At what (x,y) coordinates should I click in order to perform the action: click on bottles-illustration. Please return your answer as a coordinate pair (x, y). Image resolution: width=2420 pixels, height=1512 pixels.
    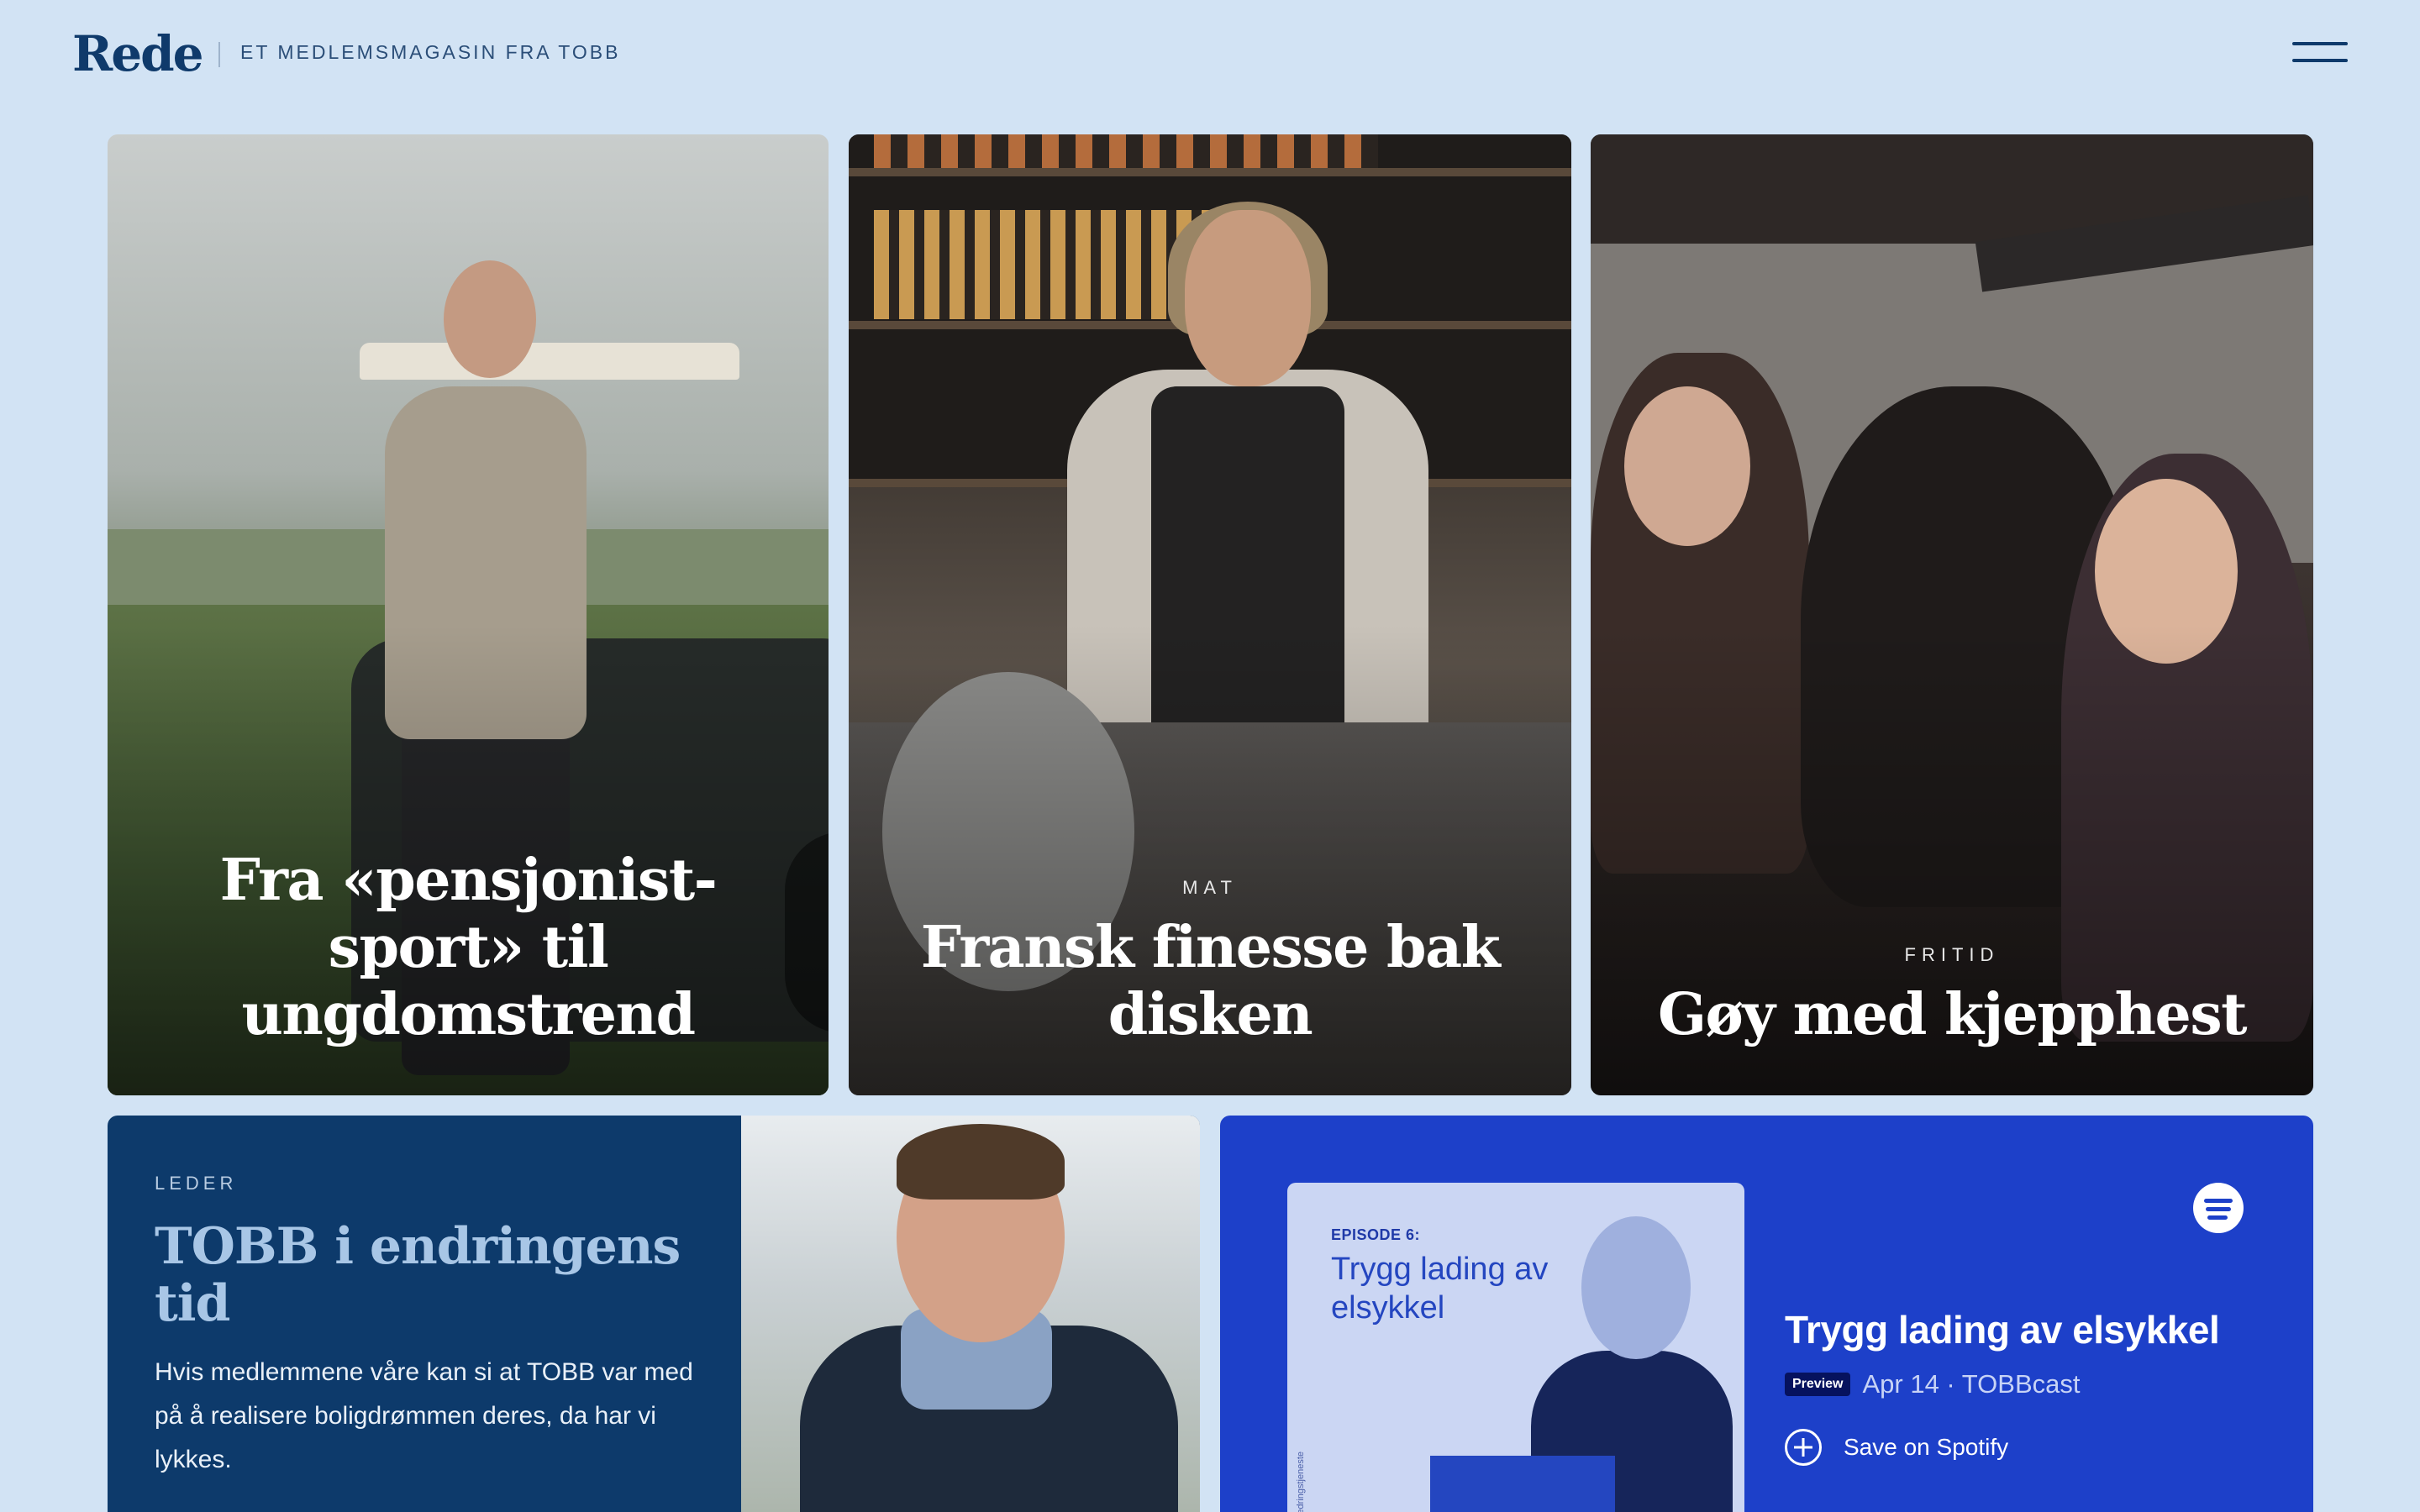
    Looking at the image, I should click on (1042, 264).